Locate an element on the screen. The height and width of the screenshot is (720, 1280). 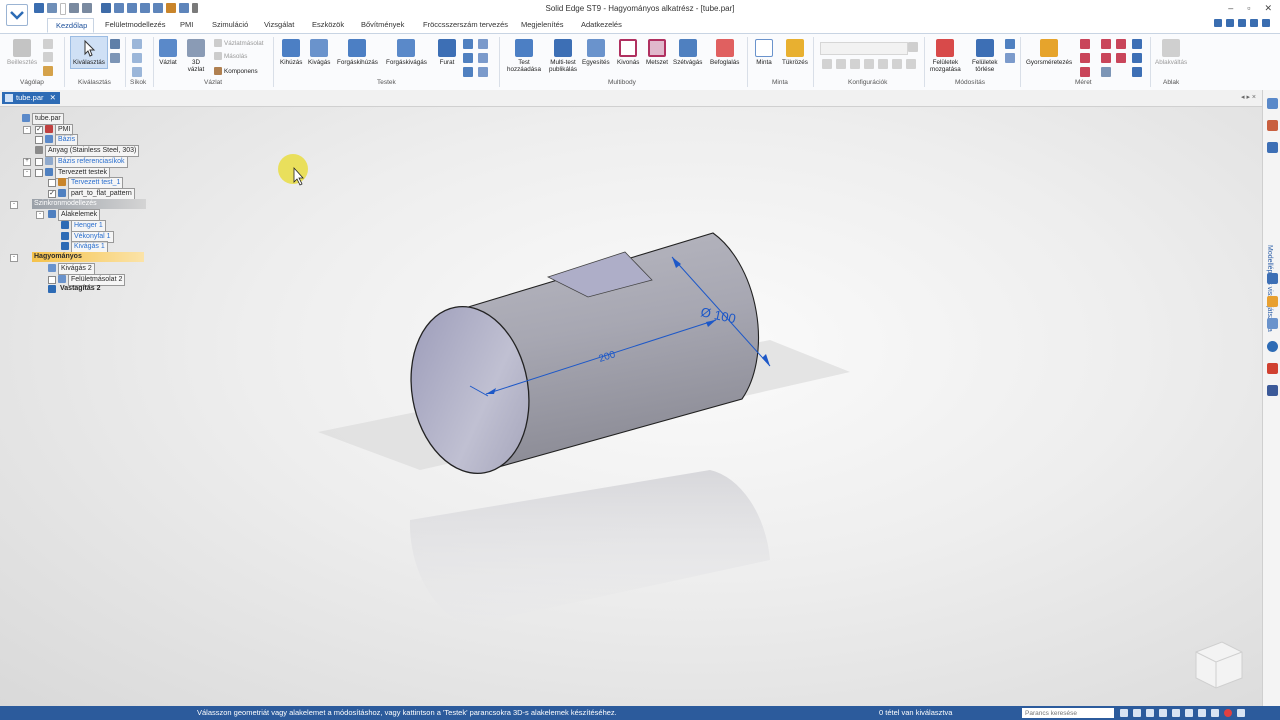
switch-window-button: Ablakváltás is located at coordinates (1171, 52).